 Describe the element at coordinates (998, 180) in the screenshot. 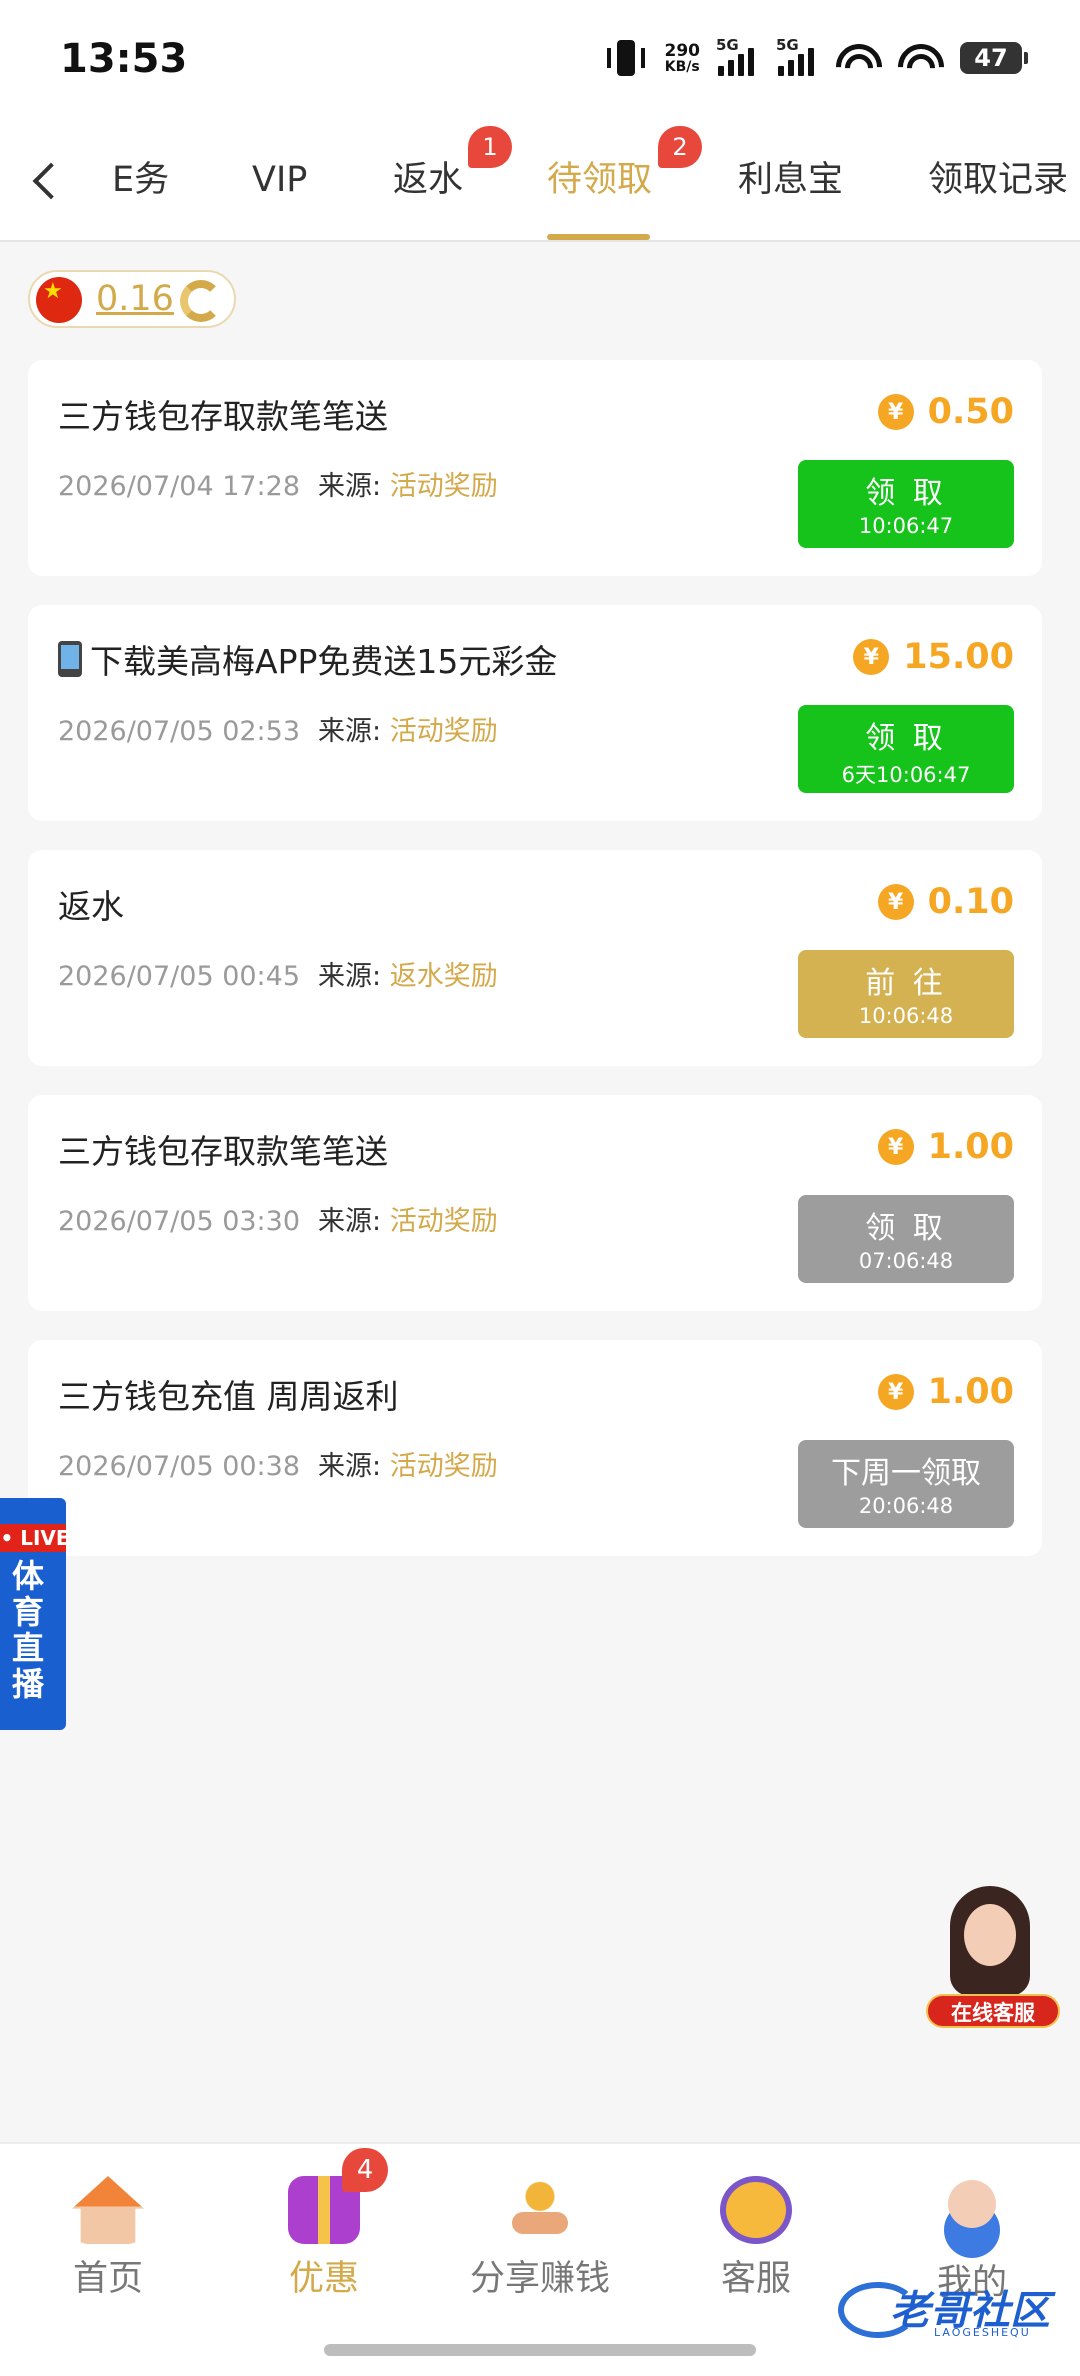

I see `tab-claim-records: 领取记录` at that location.